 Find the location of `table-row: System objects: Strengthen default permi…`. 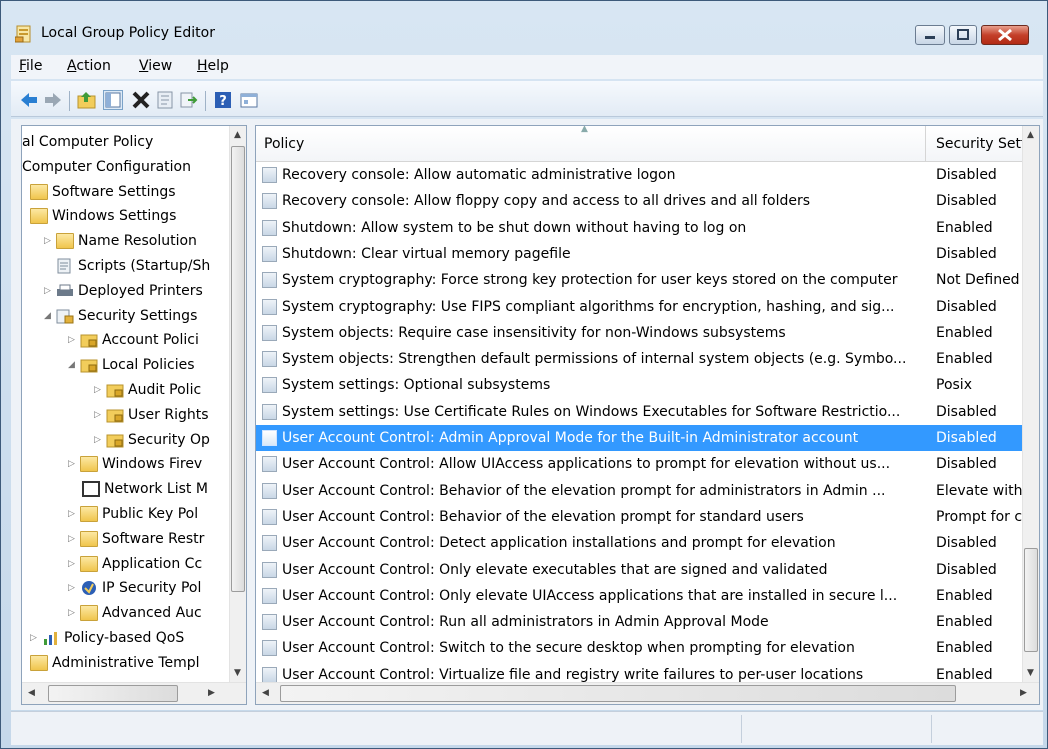

table-row: System objects: Strengthen default permi… is located at coordinates (639, 359).